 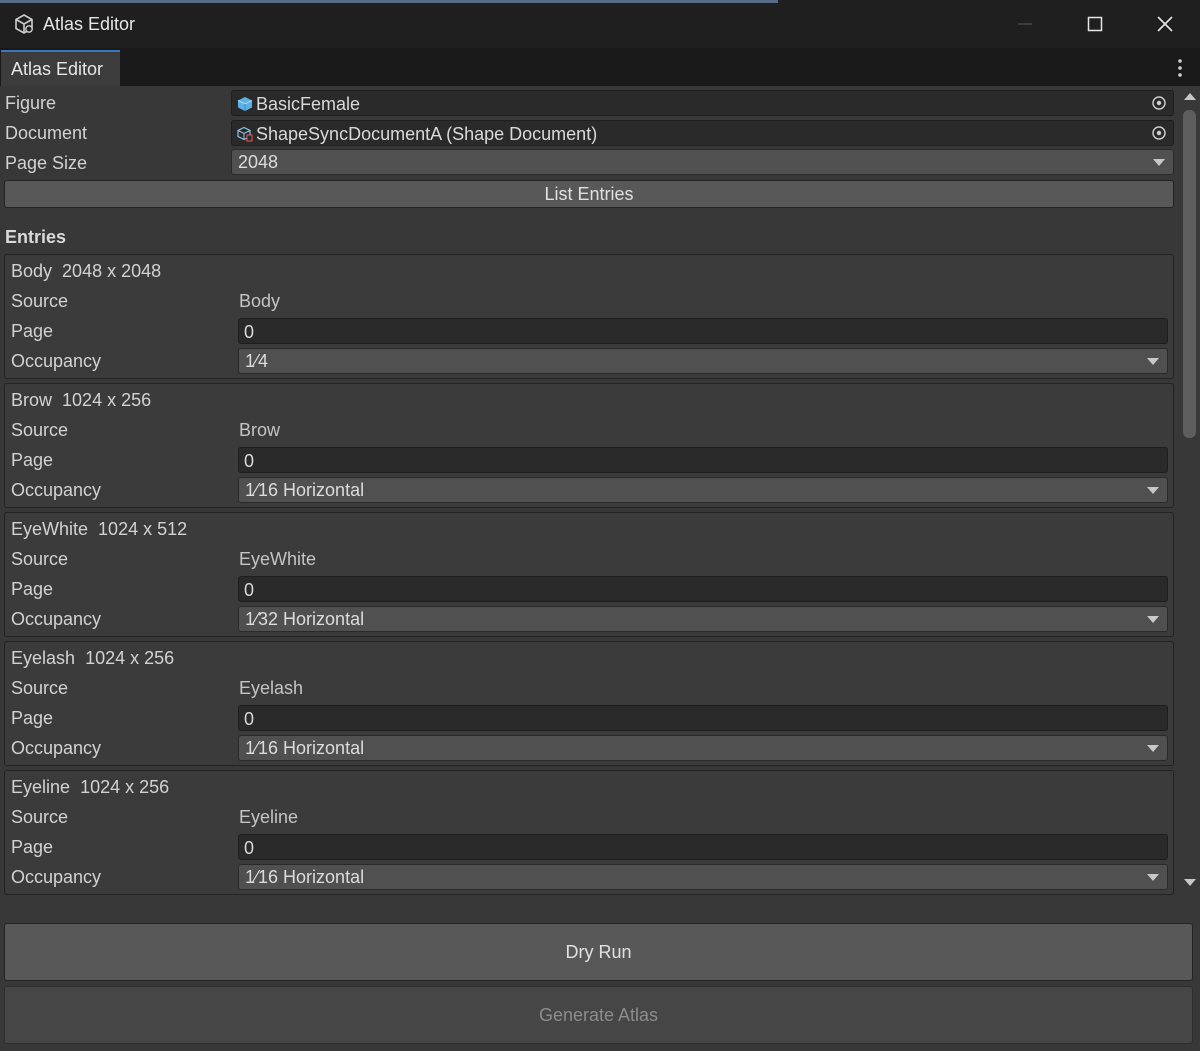 I want to click on page-size-value: 2048, so click(x=258, y=162).